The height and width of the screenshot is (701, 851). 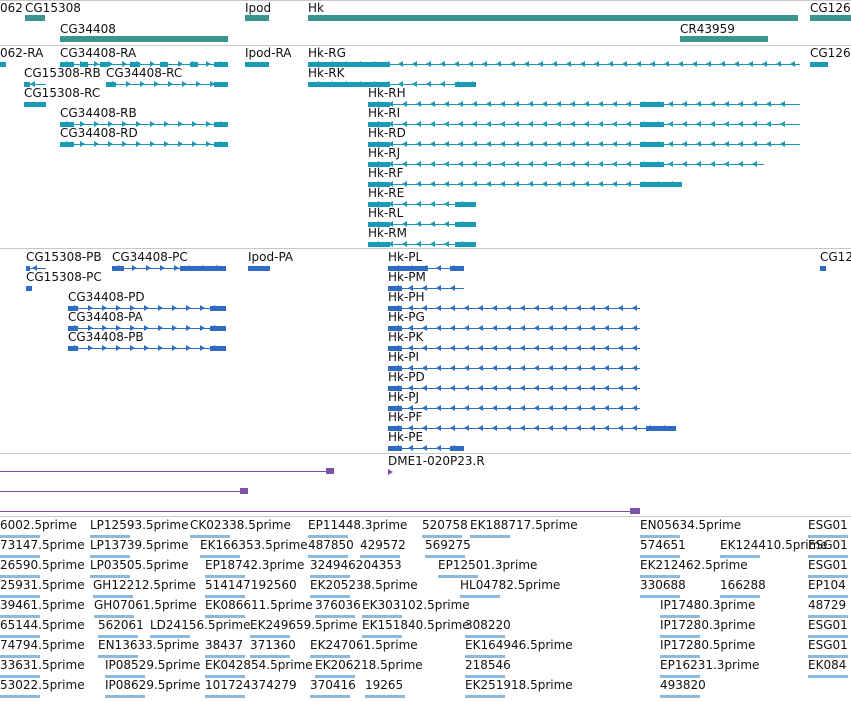 What do you see at coordinates (743, 585) in the screenshot?
I see `est-label: 166288` at bounding box center [743, 585].